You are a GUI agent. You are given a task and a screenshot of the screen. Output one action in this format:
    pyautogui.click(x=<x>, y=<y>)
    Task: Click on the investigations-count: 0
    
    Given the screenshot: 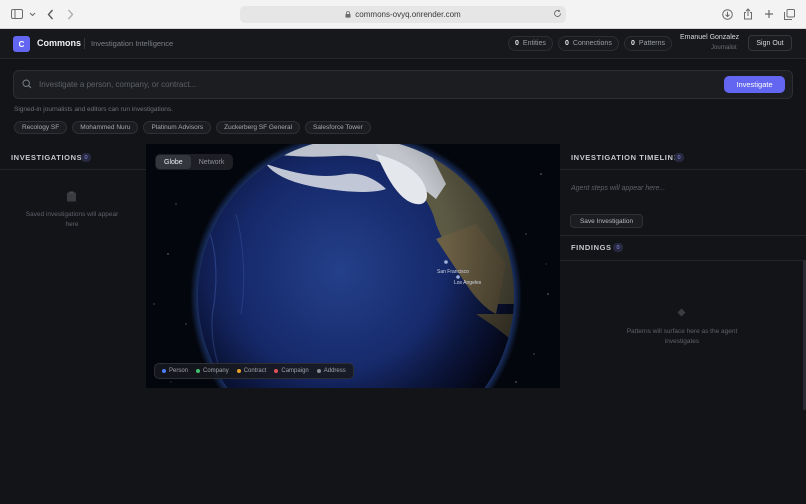 What is the action you would take?
    pyautogui.click(x=86, y=157)
    